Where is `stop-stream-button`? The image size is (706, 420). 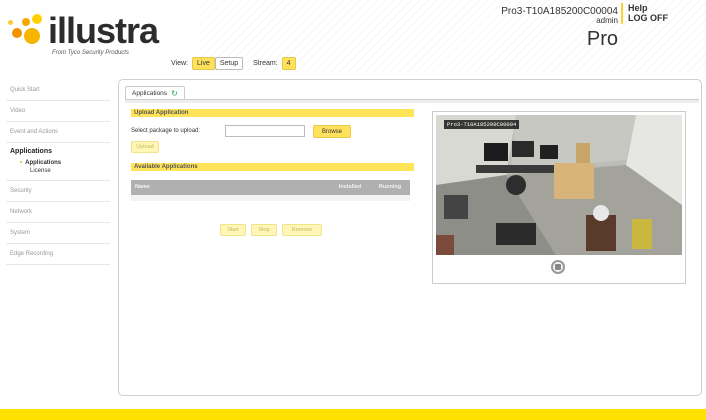
stop-stream-button is located at coordinates (558, 267).